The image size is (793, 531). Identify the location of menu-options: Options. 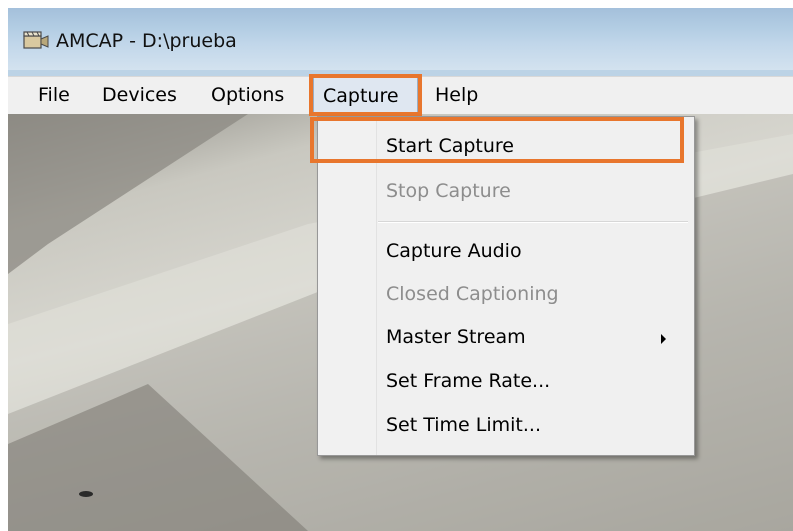
(247, 96).